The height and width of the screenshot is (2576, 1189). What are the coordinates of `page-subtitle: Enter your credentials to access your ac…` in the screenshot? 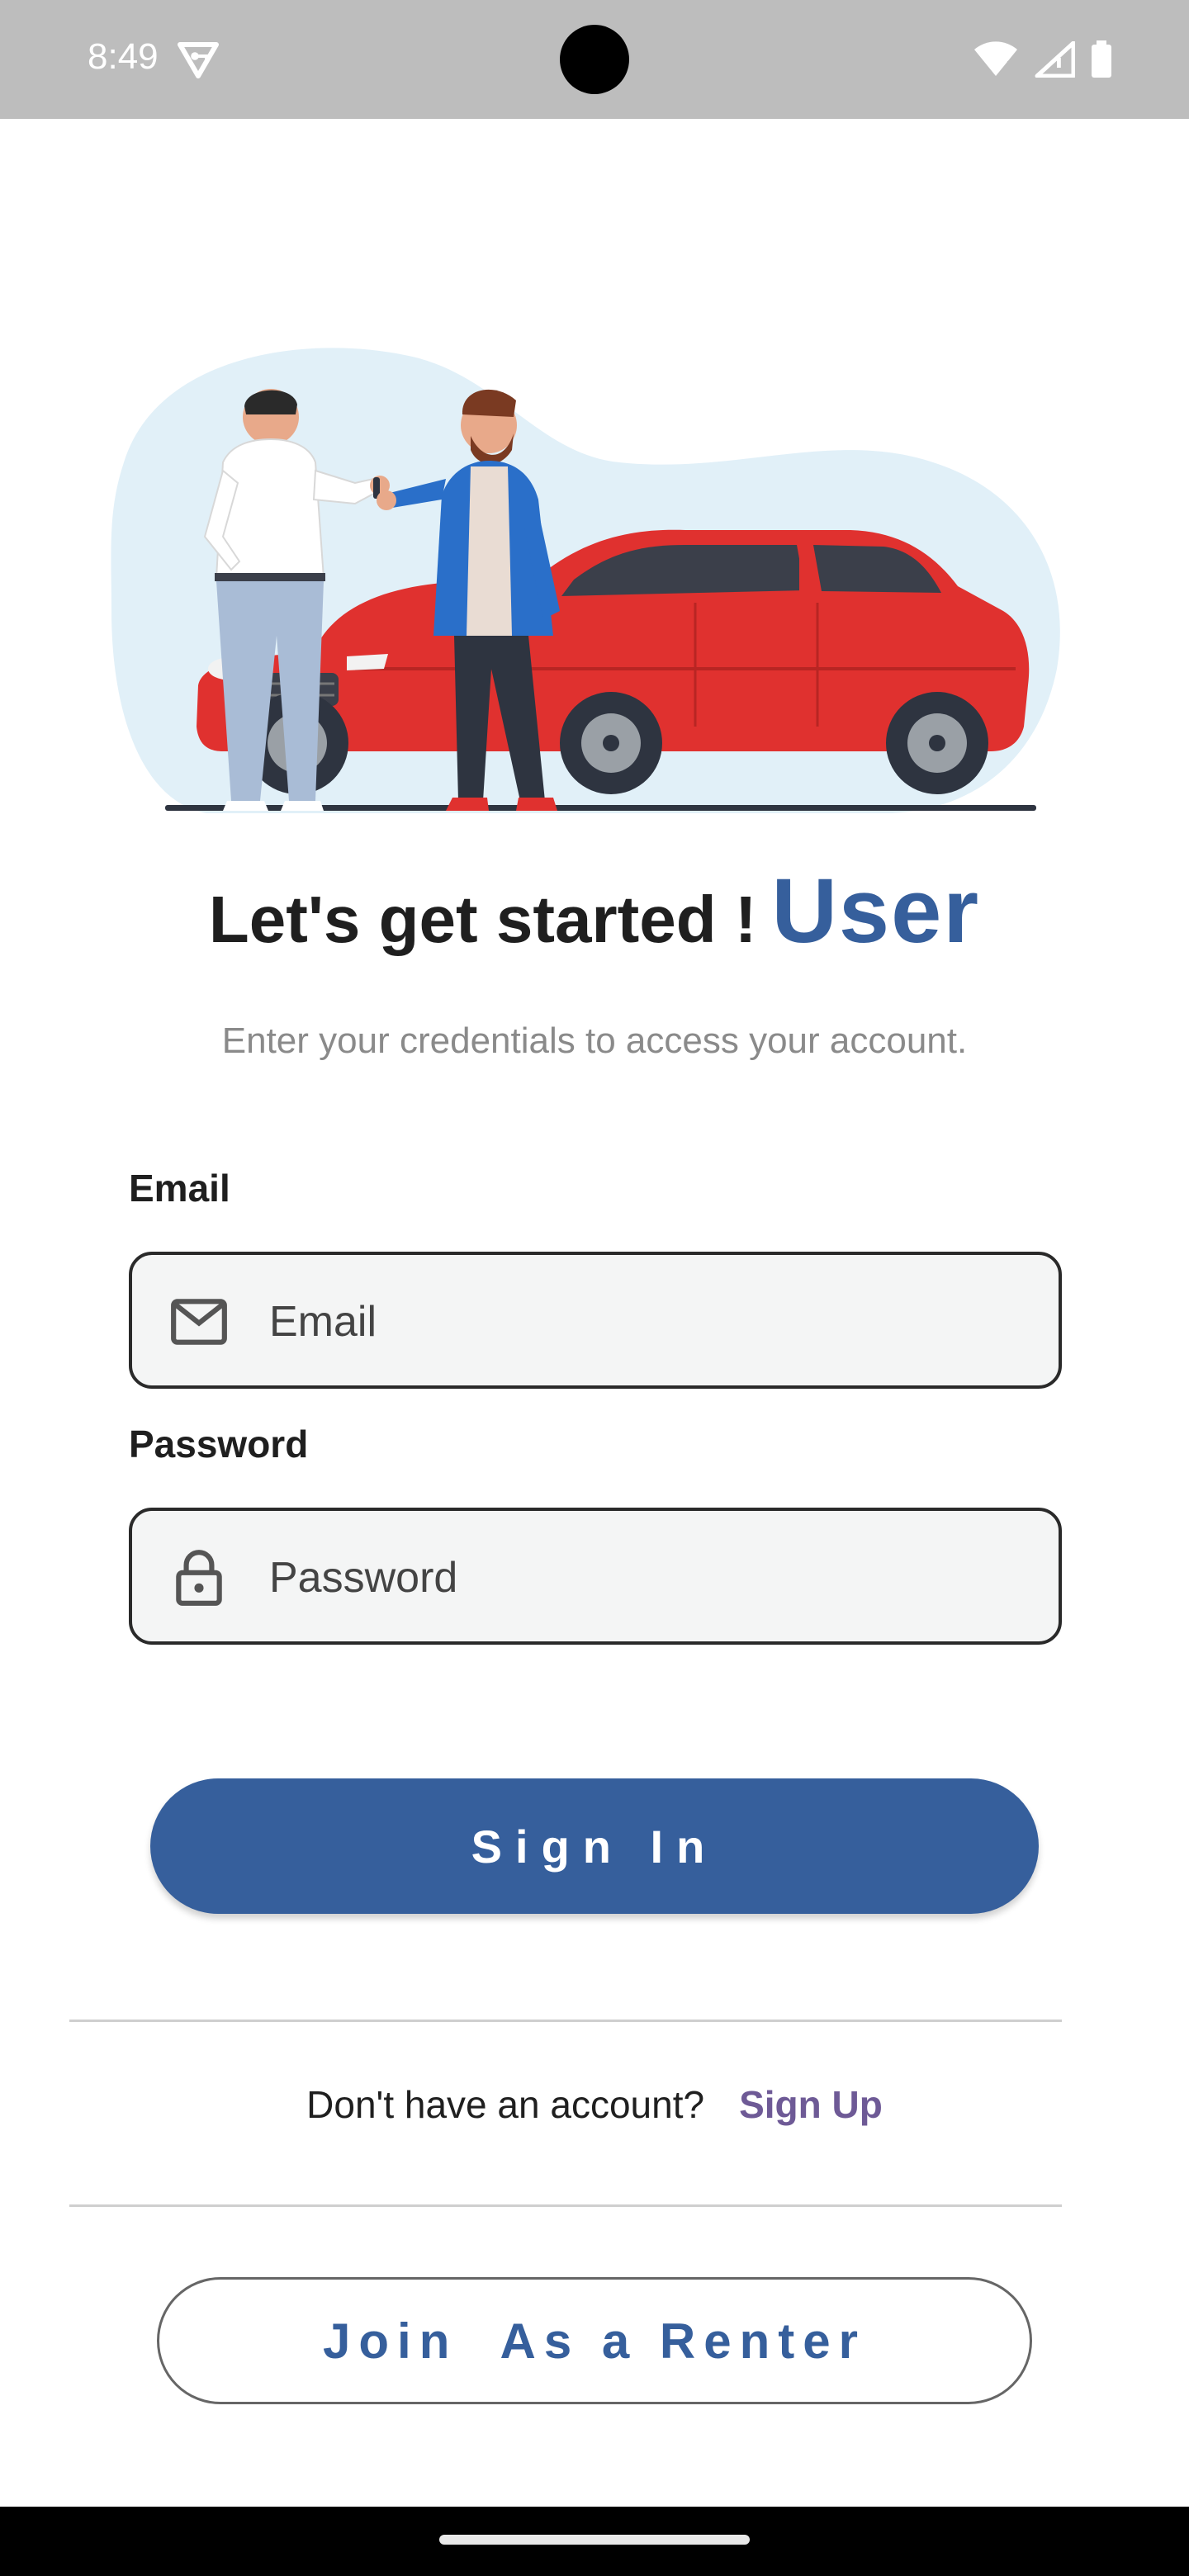 It's located at (594, 1040).